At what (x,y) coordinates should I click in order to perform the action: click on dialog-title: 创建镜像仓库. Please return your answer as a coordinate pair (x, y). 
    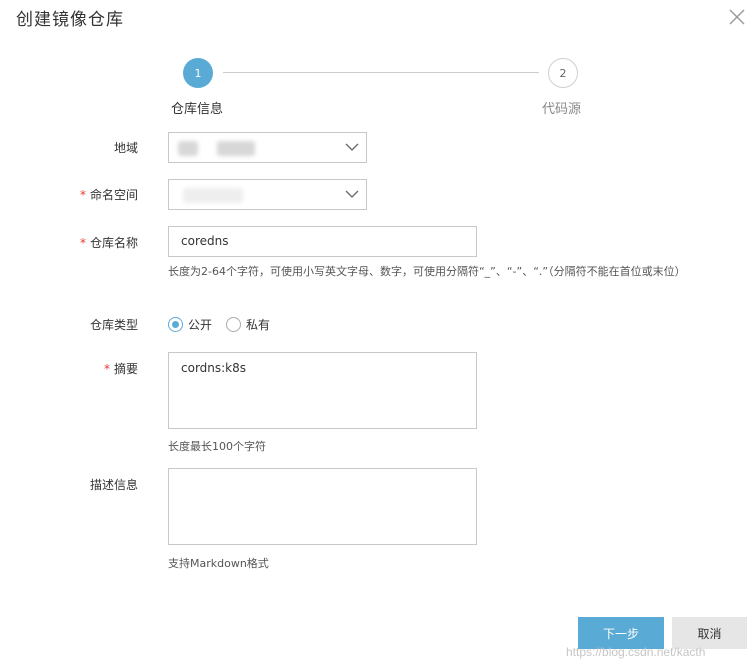
    Looking at the image, I should click on (70, 20).